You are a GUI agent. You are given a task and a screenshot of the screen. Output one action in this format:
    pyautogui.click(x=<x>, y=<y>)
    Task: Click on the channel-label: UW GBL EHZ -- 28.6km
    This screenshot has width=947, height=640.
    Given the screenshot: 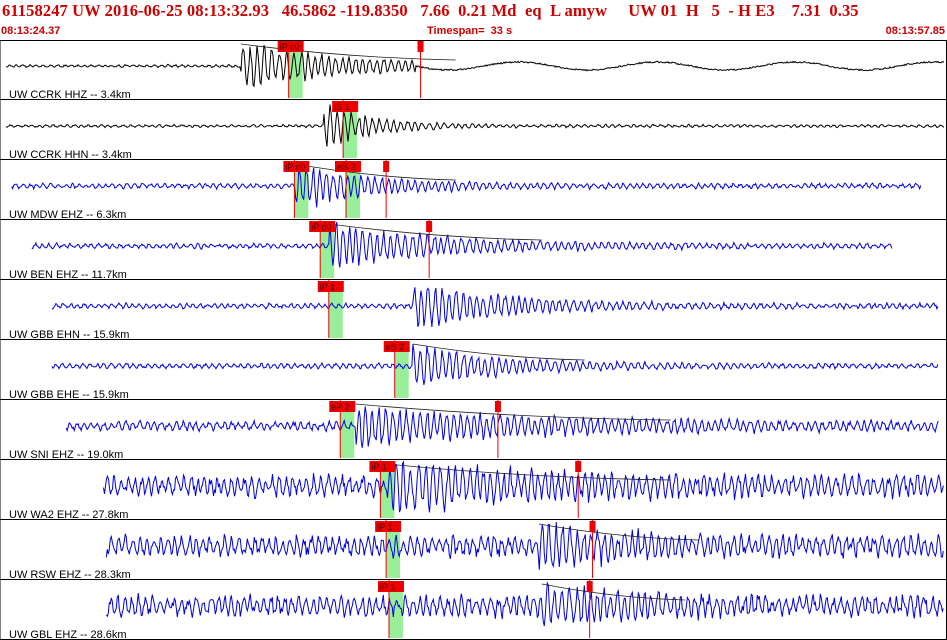 What is the action you would take?
    pyautogui.click(x=68, y=634)
    